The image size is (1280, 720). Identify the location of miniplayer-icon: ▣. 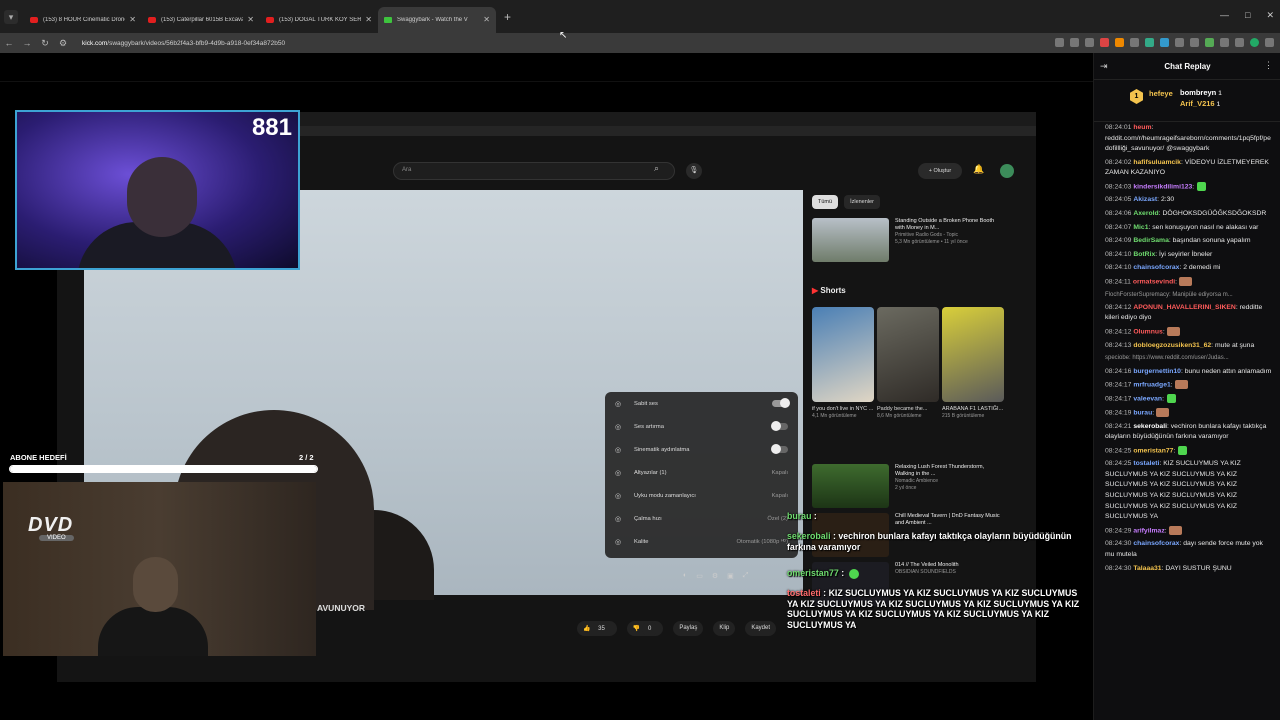
(730, 576).